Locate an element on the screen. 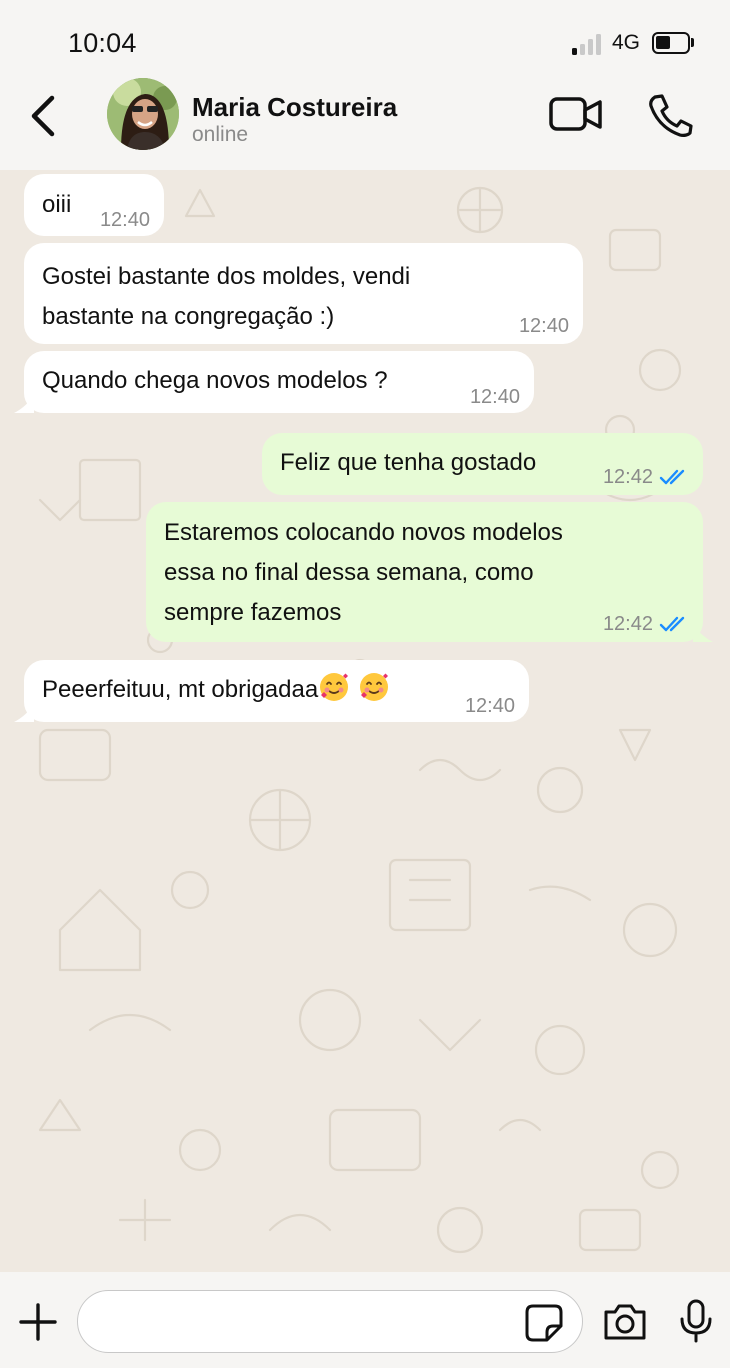 This screenshot has width=730, height=1368. message-text: Peeerfeituu, mt obrigadaa is located at coordinates (276, 690).